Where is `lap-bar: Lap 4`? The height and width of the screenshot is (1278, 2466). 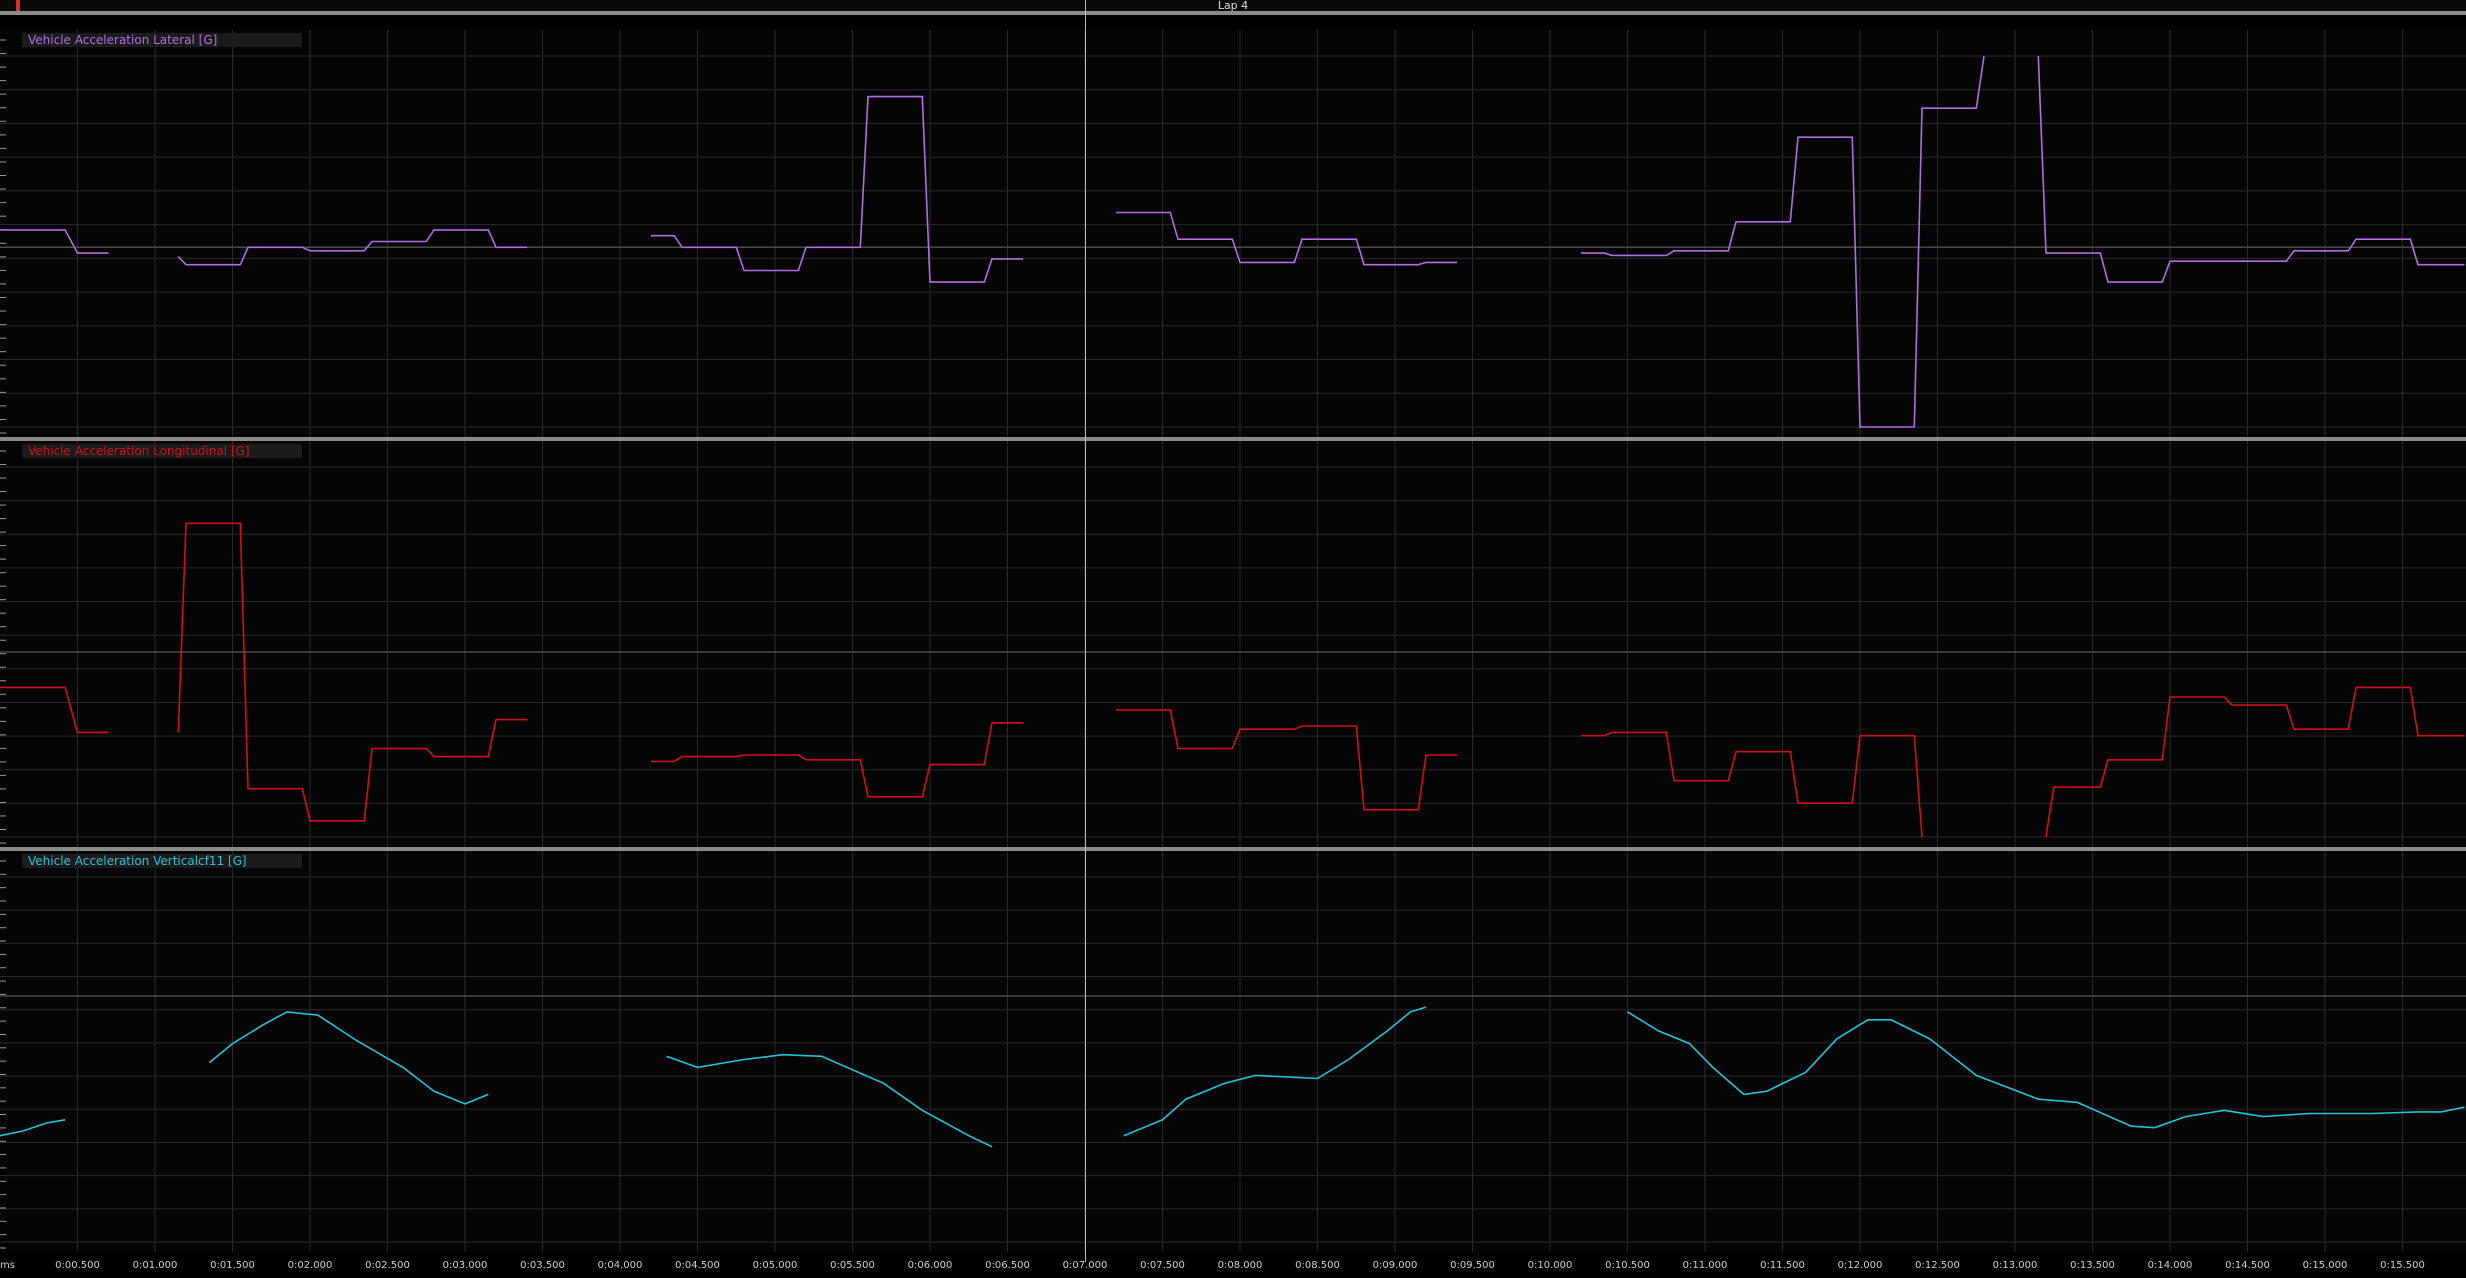 lap-bar: Lap 4 is located at coordinates (1233, 7).